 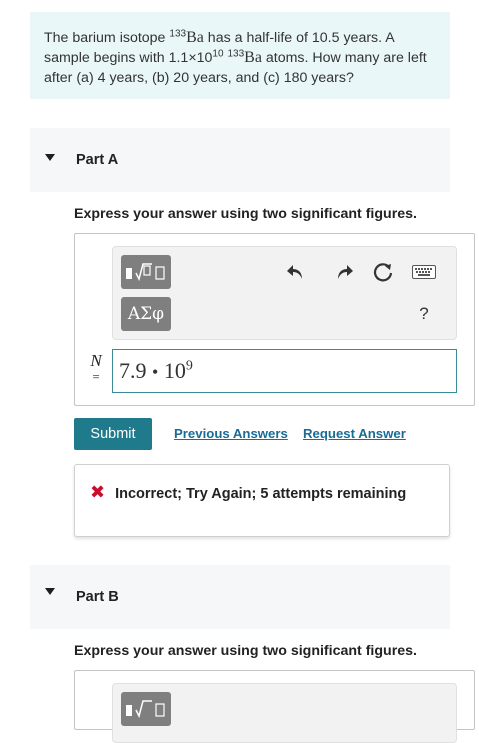 I want to click on math-toolbar-b, so click(x=284, y=713).